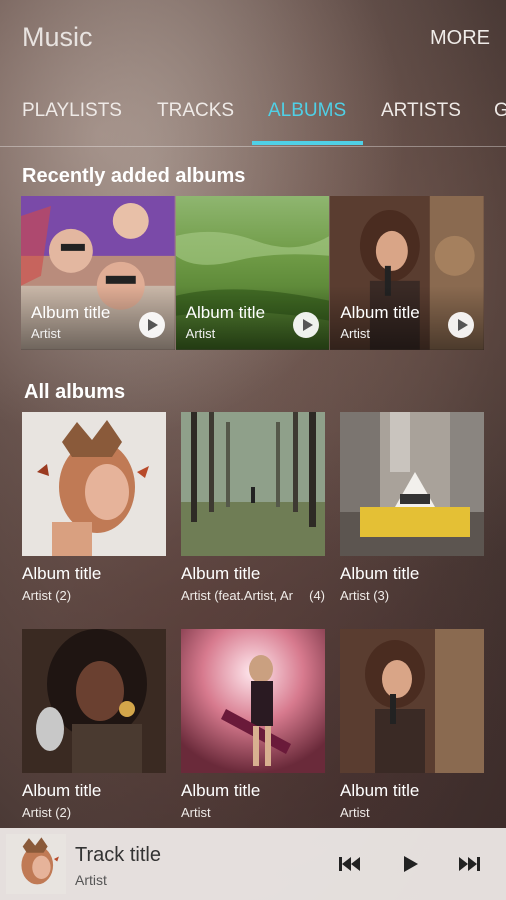 This screenshot has width=506, height=900. What do you see at coordinates (118, 855) in the screenshot?
I see `track-title: Track title` at bounding box center [118, 855].